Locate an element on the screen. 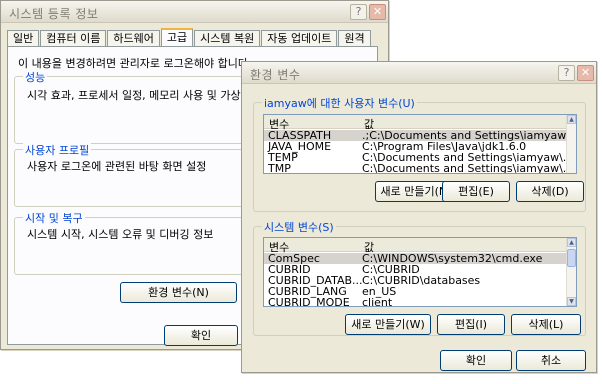 The image size is (602, 384). cancel-button: 취소 is located at coordinates (551, 360).